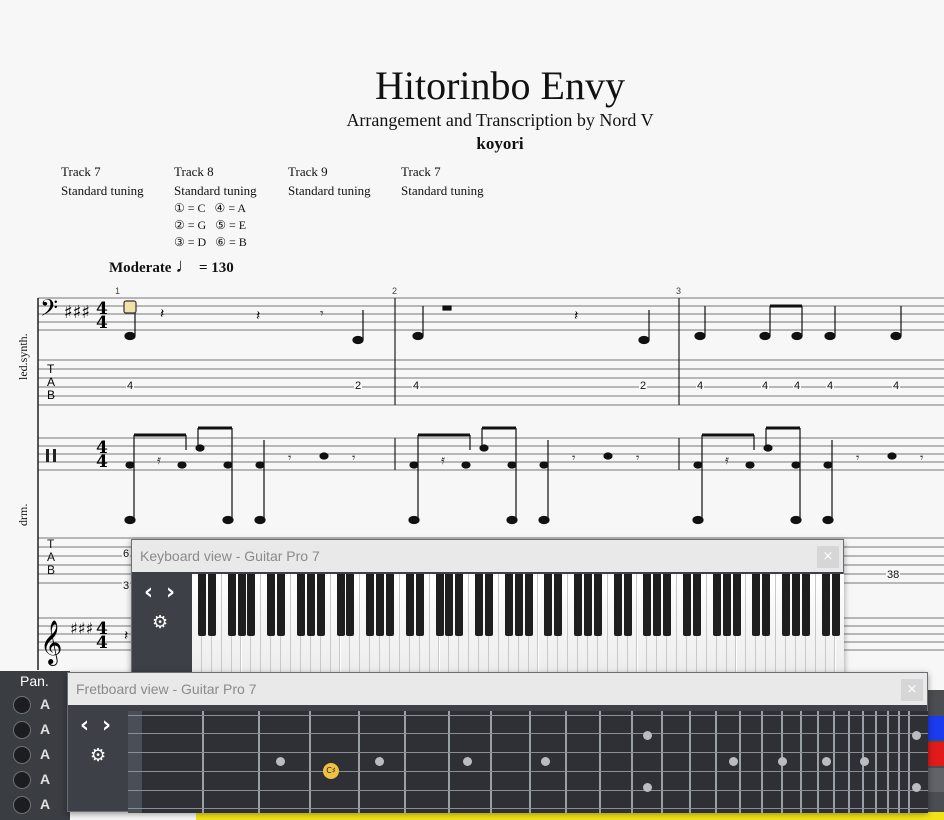 The image size is (944, 820). I want to click on fretboard-note-marker: C♯, so click(331, 771).